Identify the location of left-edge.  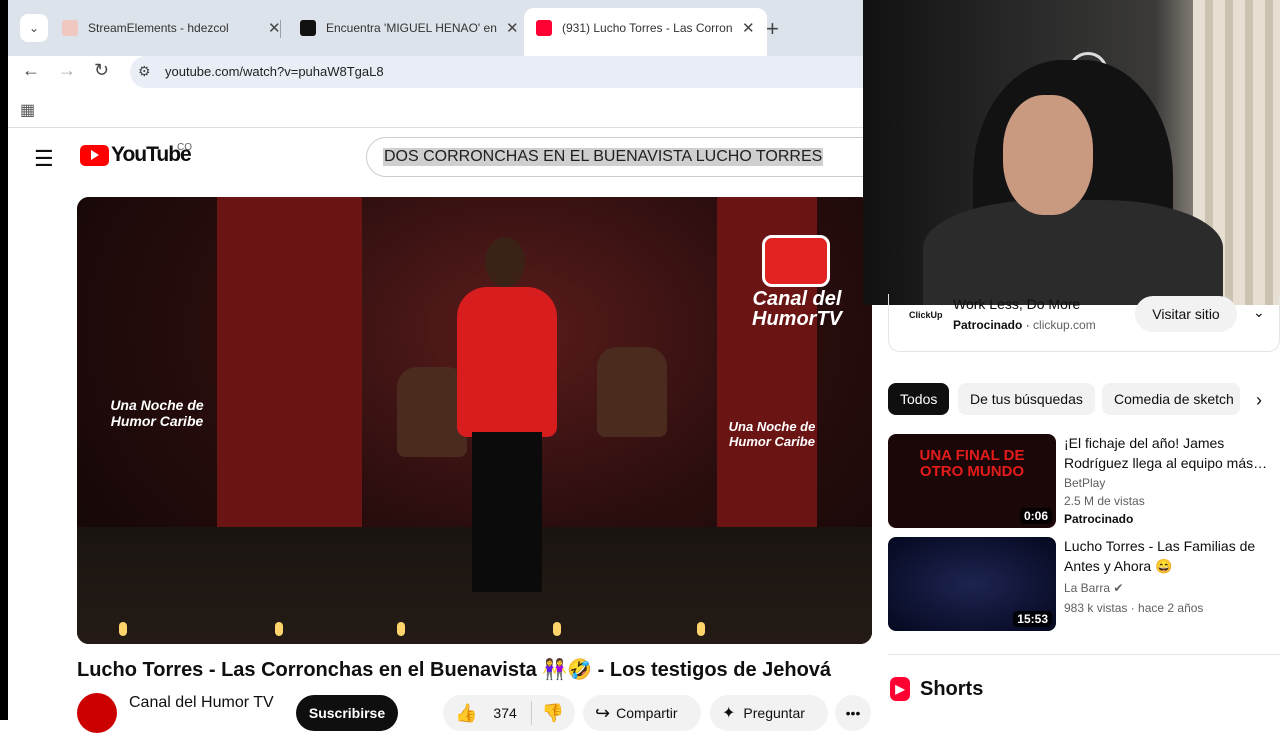
(4, 360).